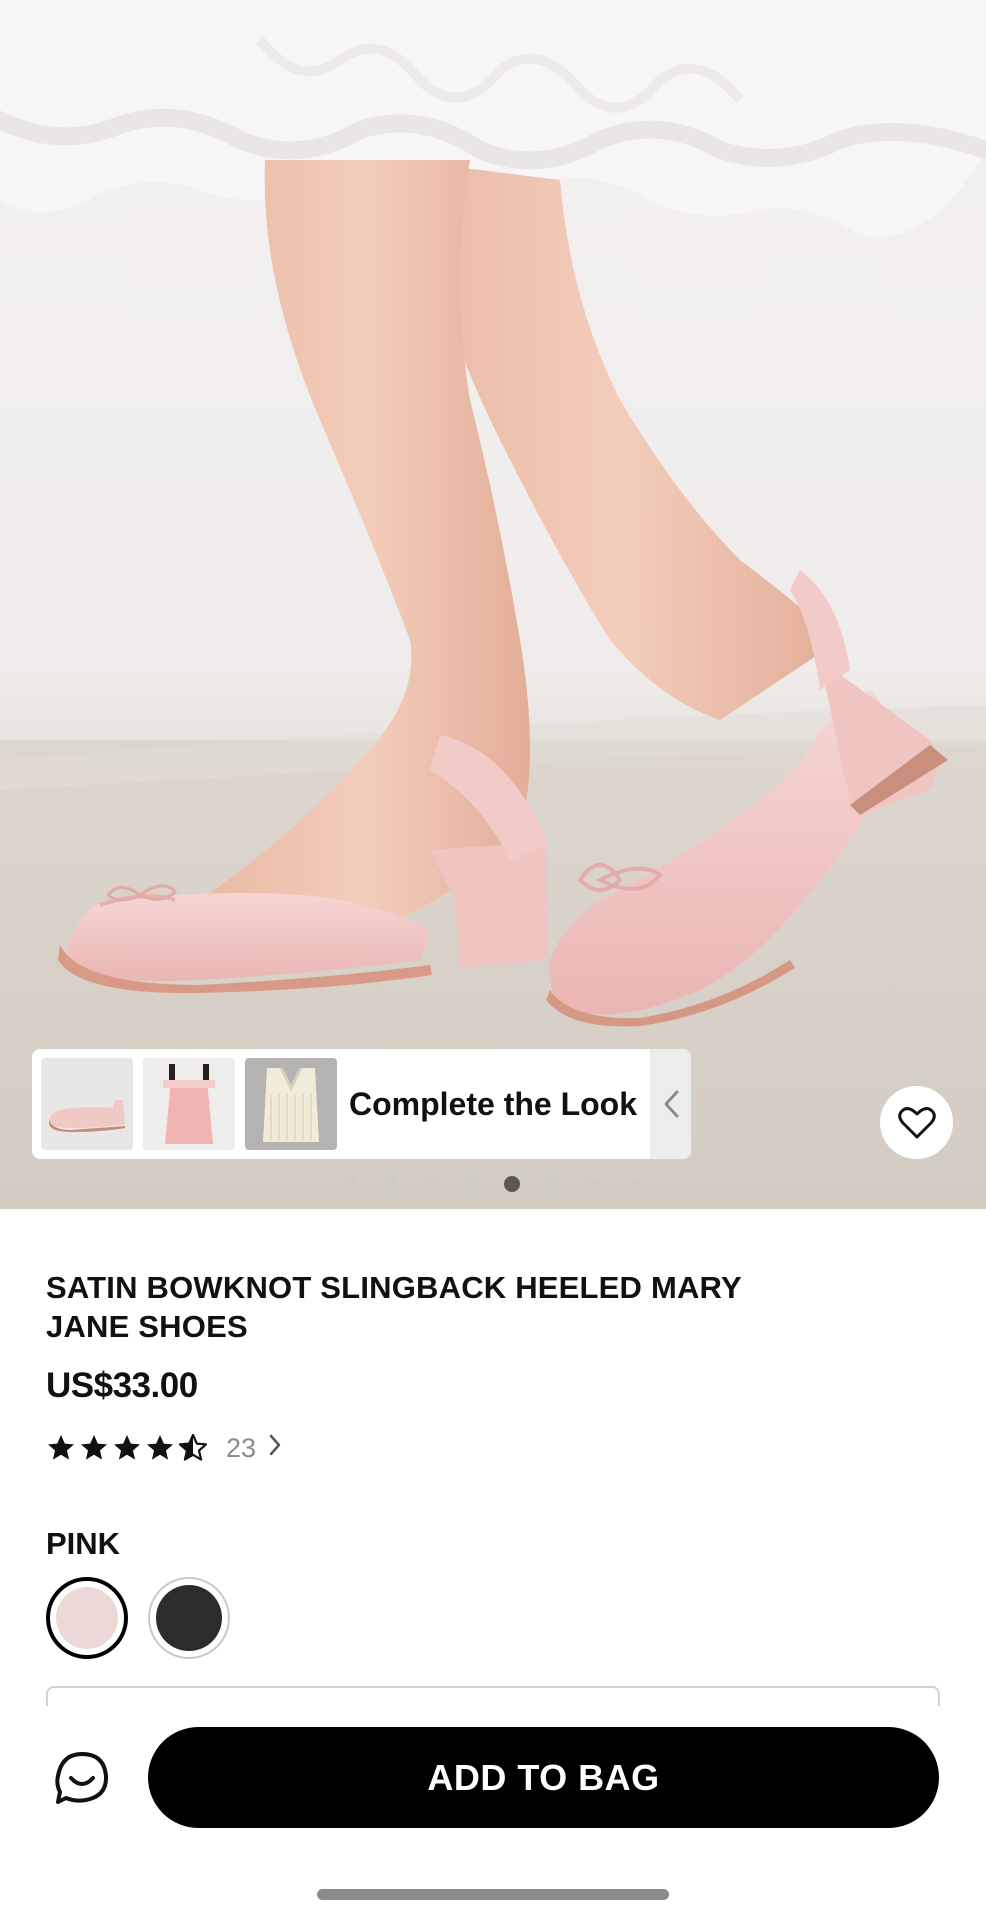 This screenshot has height=1920, width=986. I want to click on rating-stars, so click(128, 1448).